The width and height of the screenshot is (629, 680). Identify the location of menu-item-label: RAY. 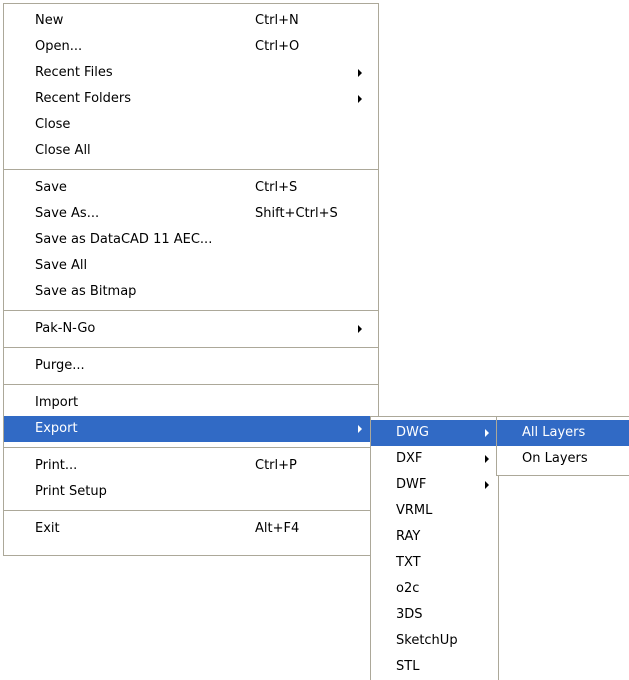
(408, 536).